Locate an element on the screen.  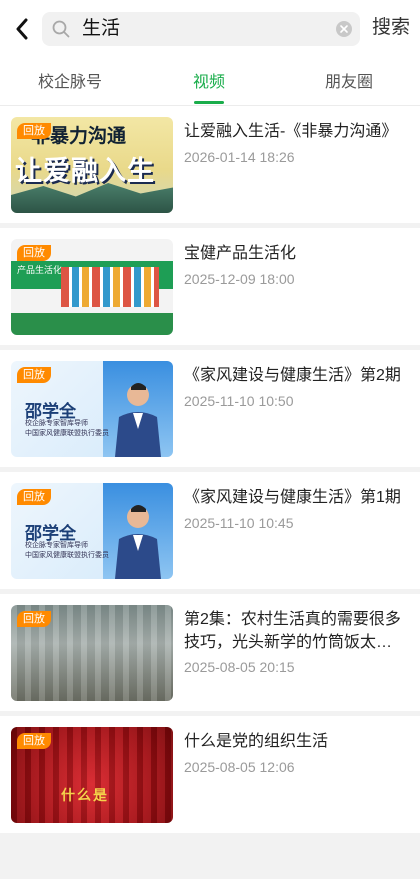
thumbnail-text: 产品生活化 is located at coordinates (40, 270).